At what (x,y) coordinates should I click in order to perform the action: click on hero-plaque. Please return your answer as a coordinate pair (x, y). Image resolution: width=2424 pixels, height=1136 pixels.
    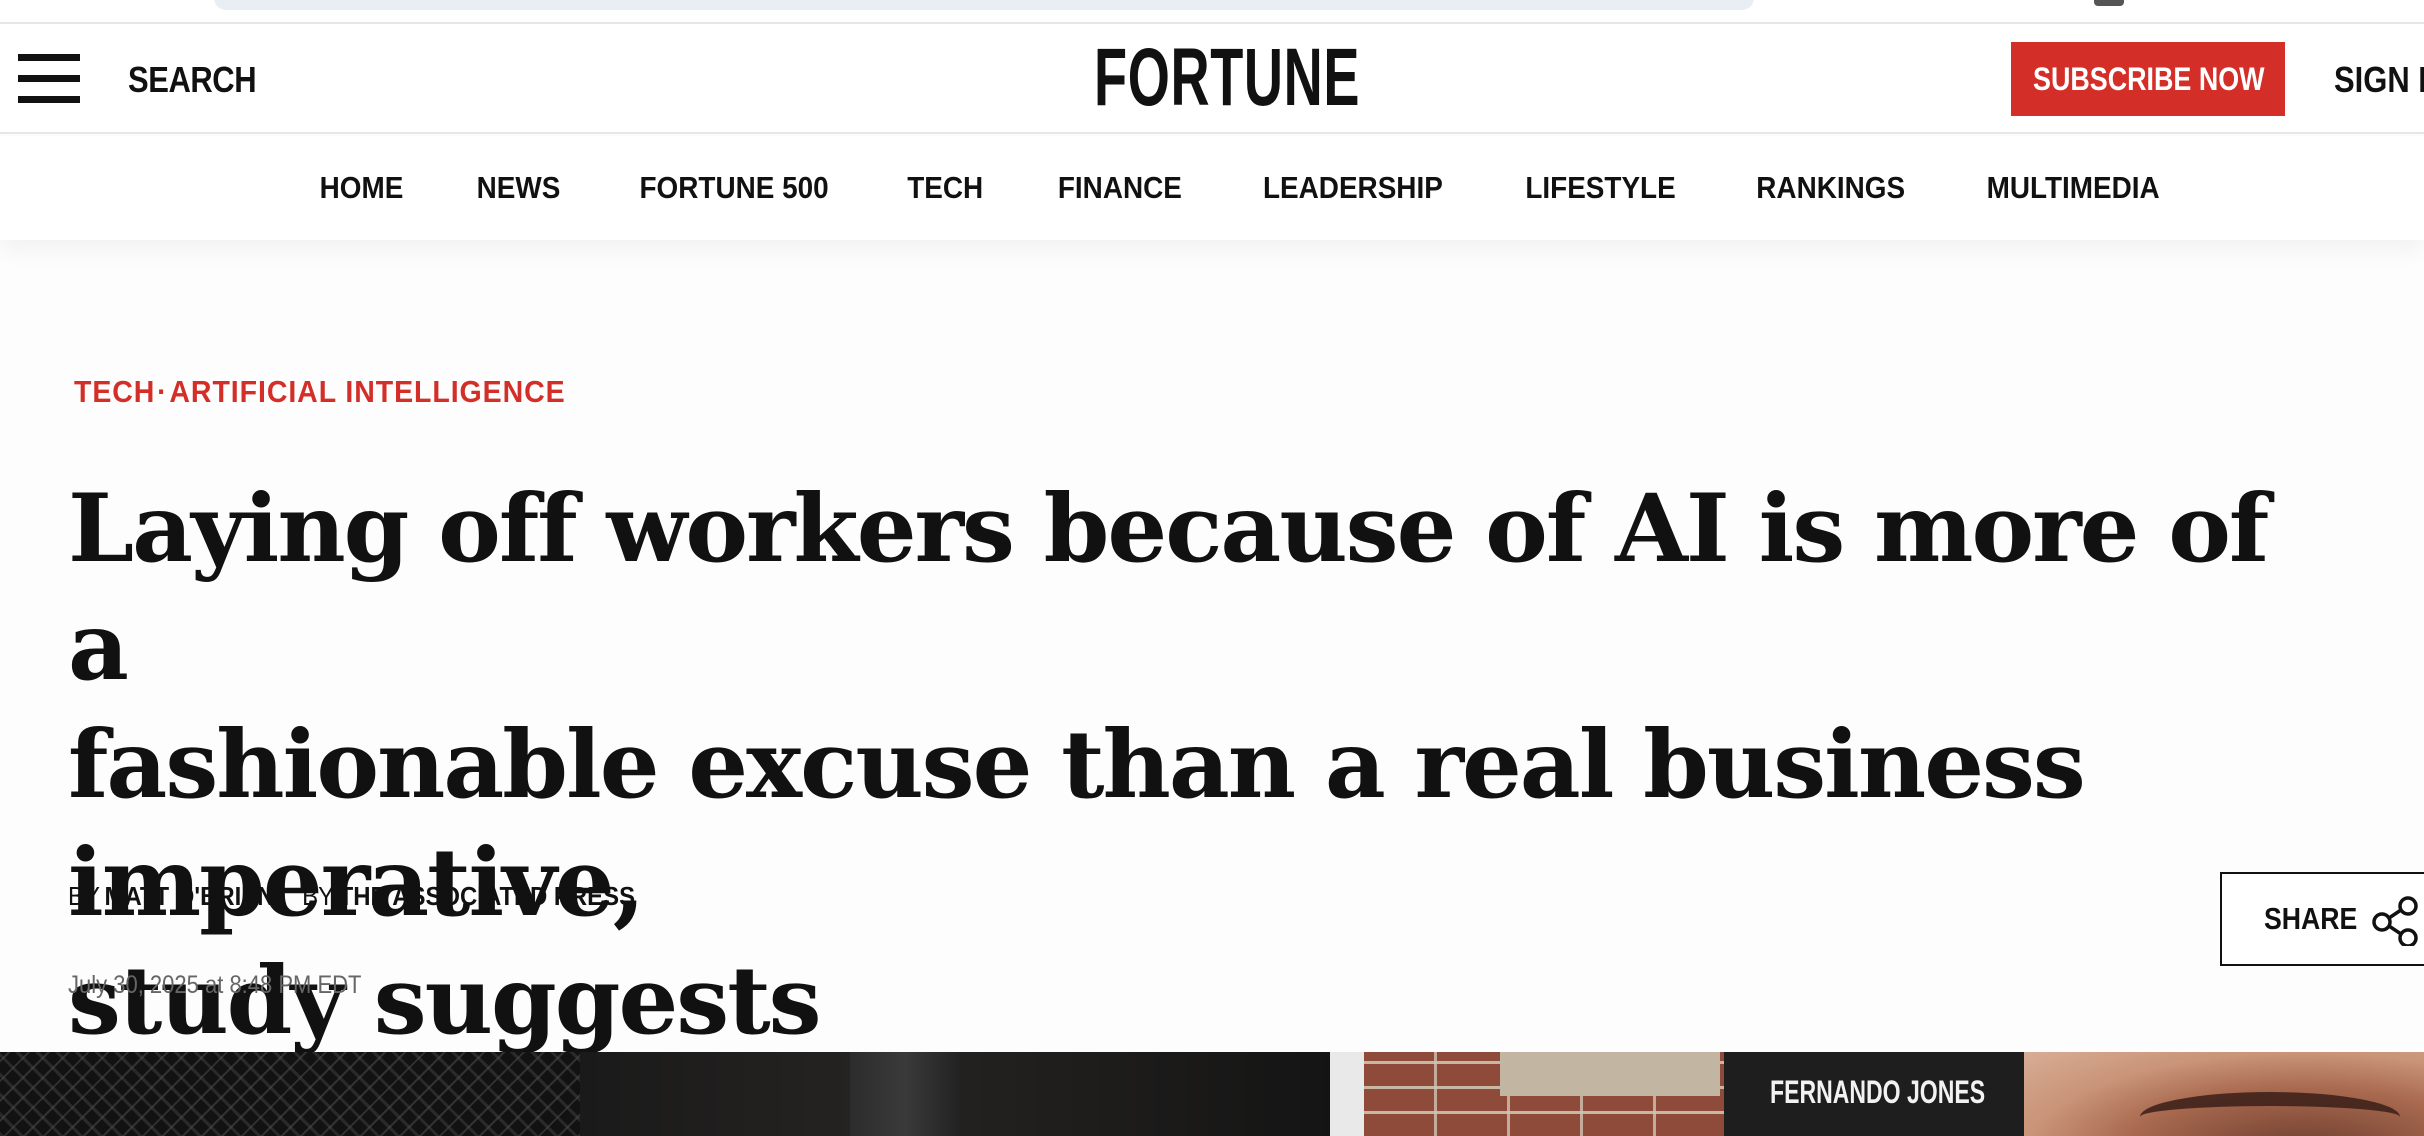
    Looking at the image, I should click on (1610, 1074).